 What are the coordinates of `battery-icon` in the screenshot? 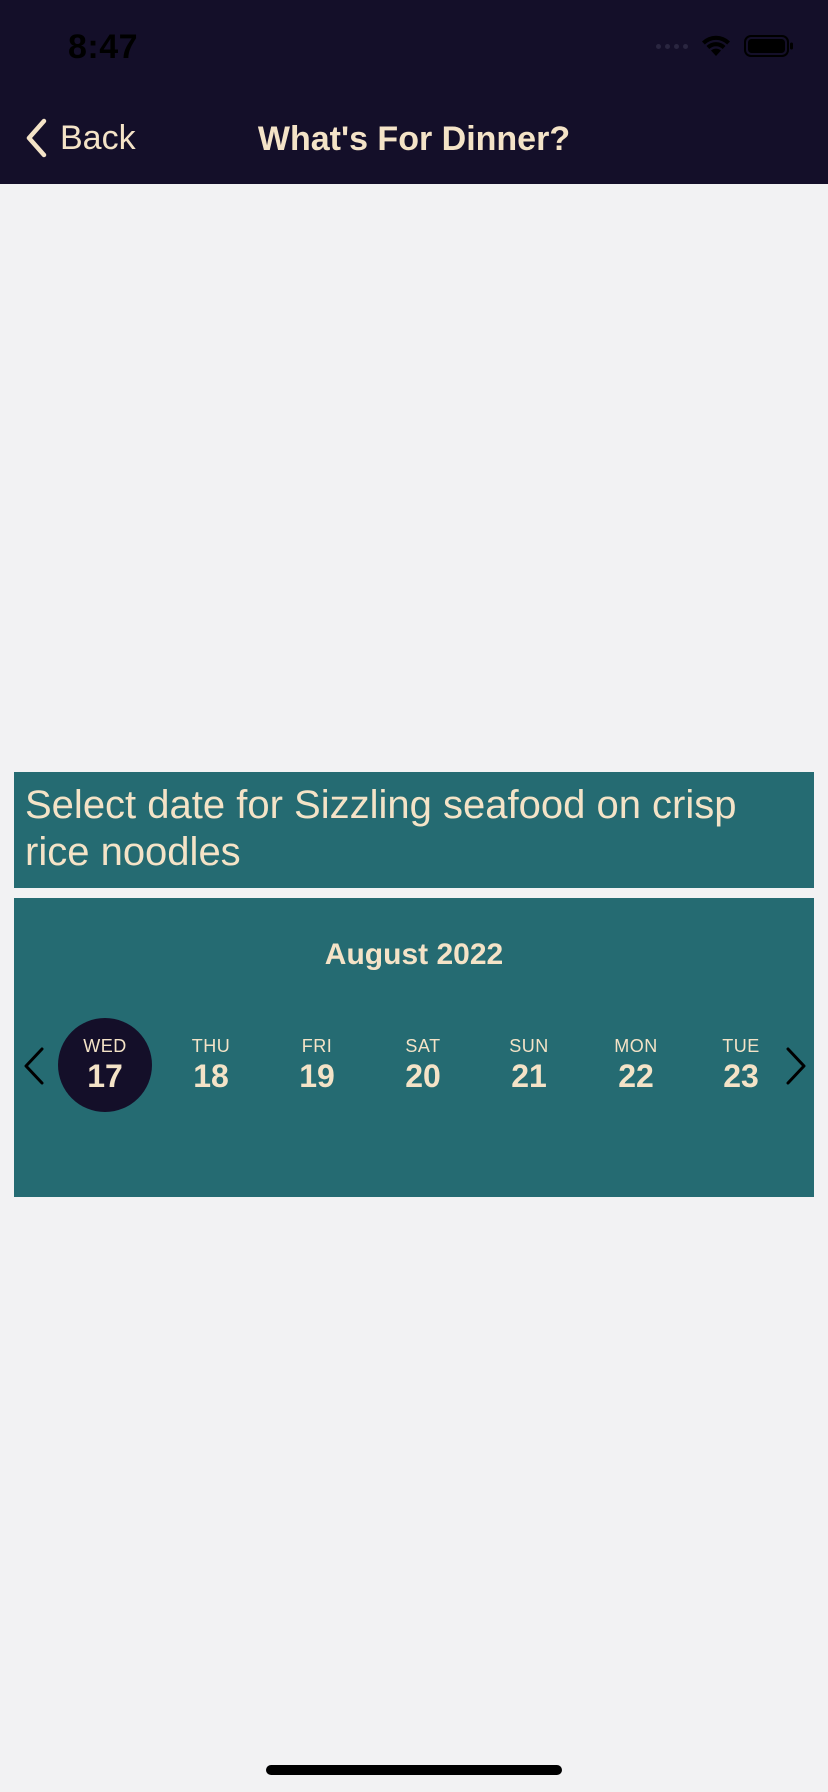 It's located at (768, 46).